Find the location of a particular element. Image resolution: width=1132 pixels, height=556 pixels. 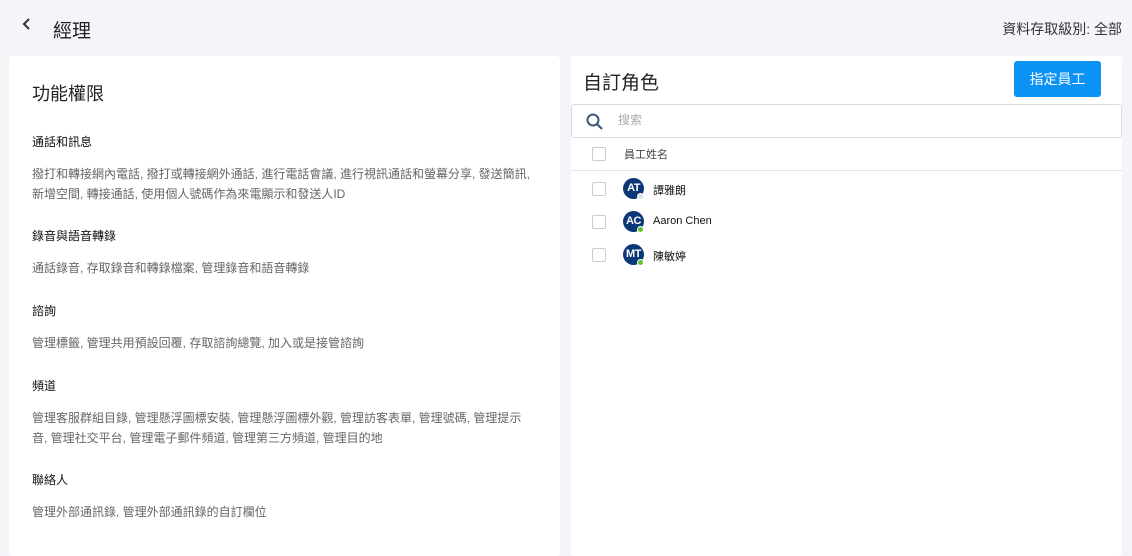

data-access-level: 資料存取級別: 全部 is located at coordinates (1062, 29).